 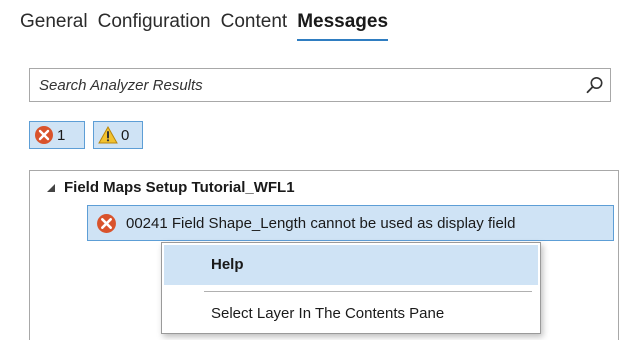 What do you see at coordinates (342, 24) in the screenshot?
I see `tab-messages: Messages` at bounding box center [342, 24].